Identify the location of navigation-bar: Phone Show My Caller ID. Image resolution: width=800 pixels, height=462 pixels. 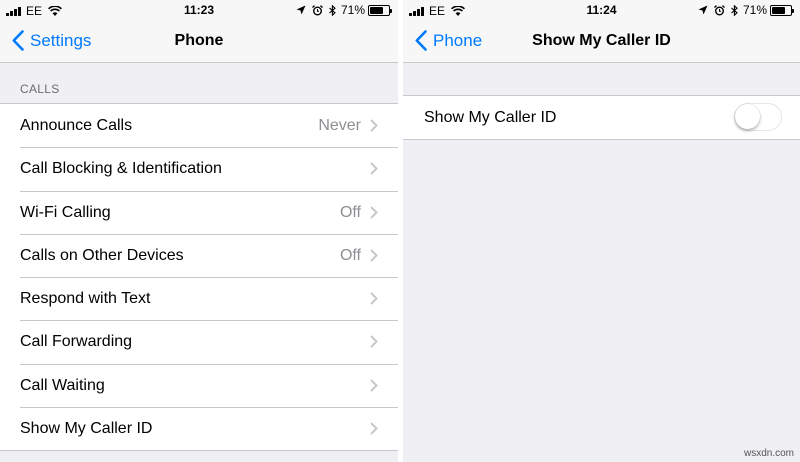
(601, 42).